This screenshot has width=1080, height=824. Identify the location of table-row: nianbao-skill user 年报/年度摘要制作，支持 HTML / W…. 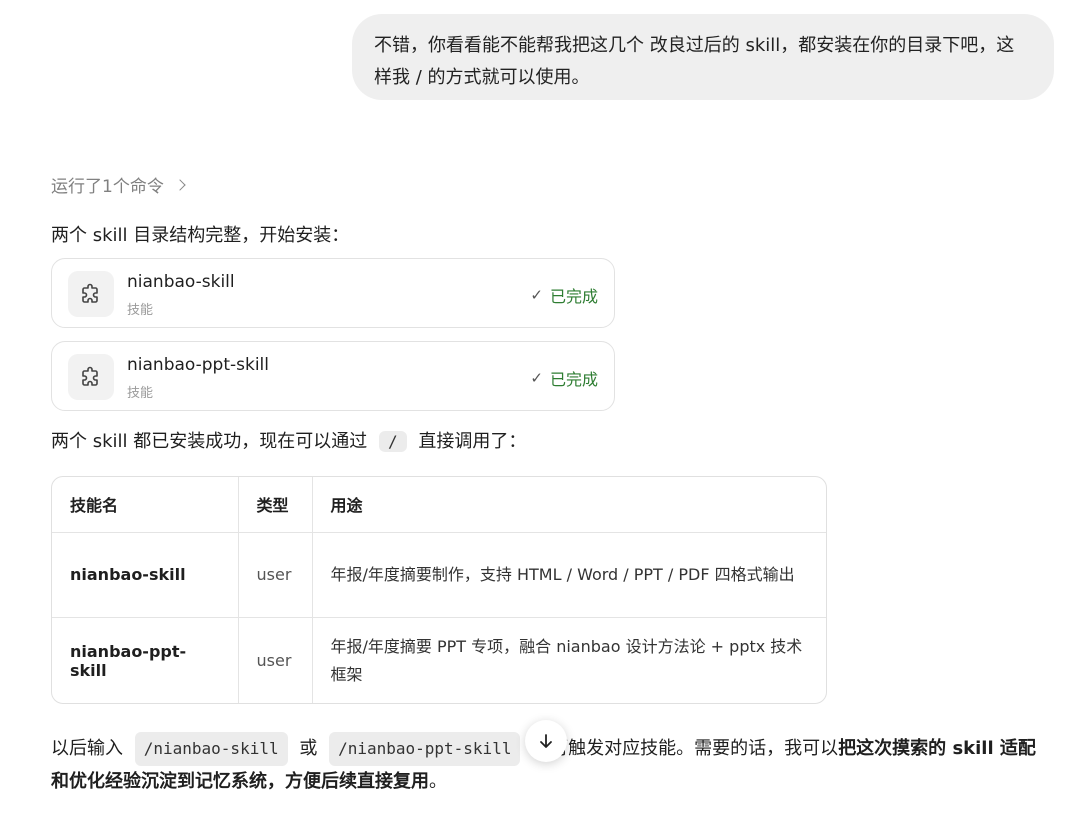
(439, 575).